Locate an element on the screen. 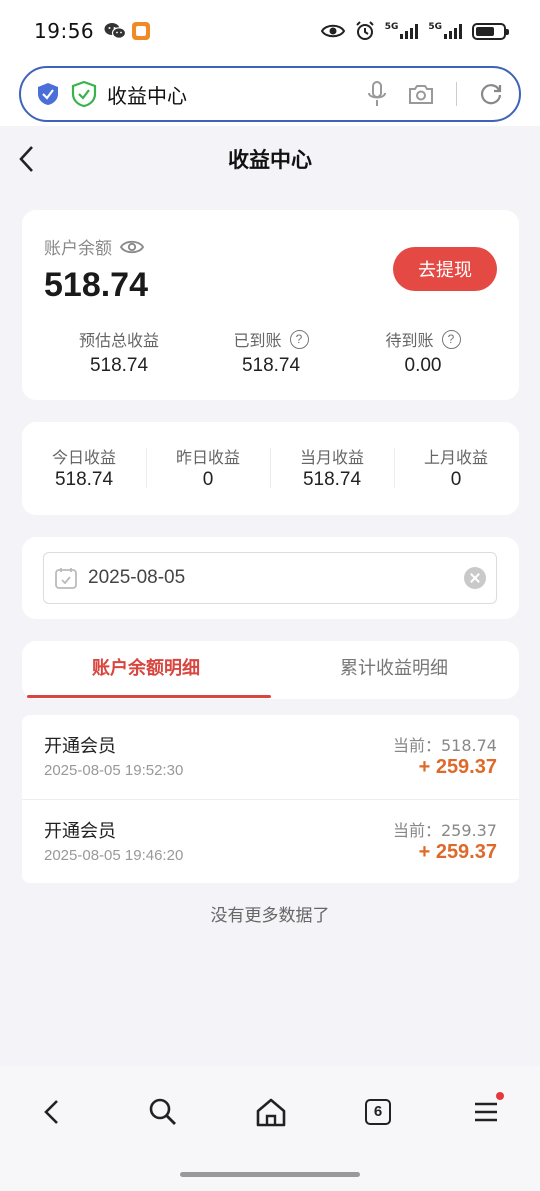 This screenshot has width=540, height=1191. stat-pending: 待到账? 0.00 is located at coordinates (423, 352).